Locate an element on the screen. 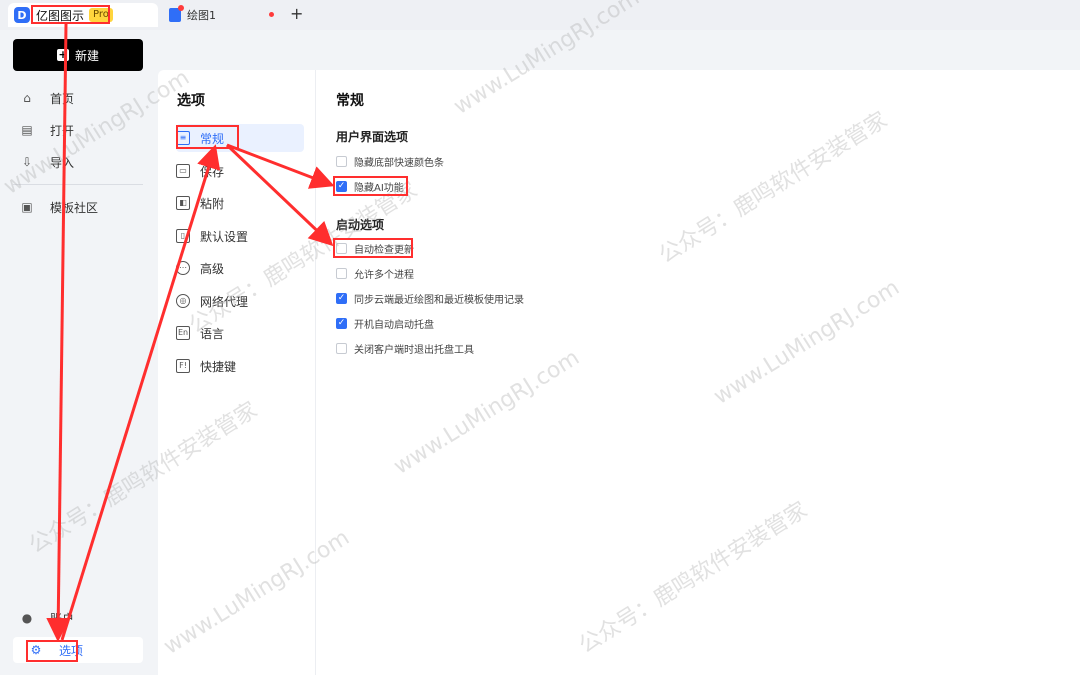  sidebar-item-label: 首页 is located at coordinates (62, 98).